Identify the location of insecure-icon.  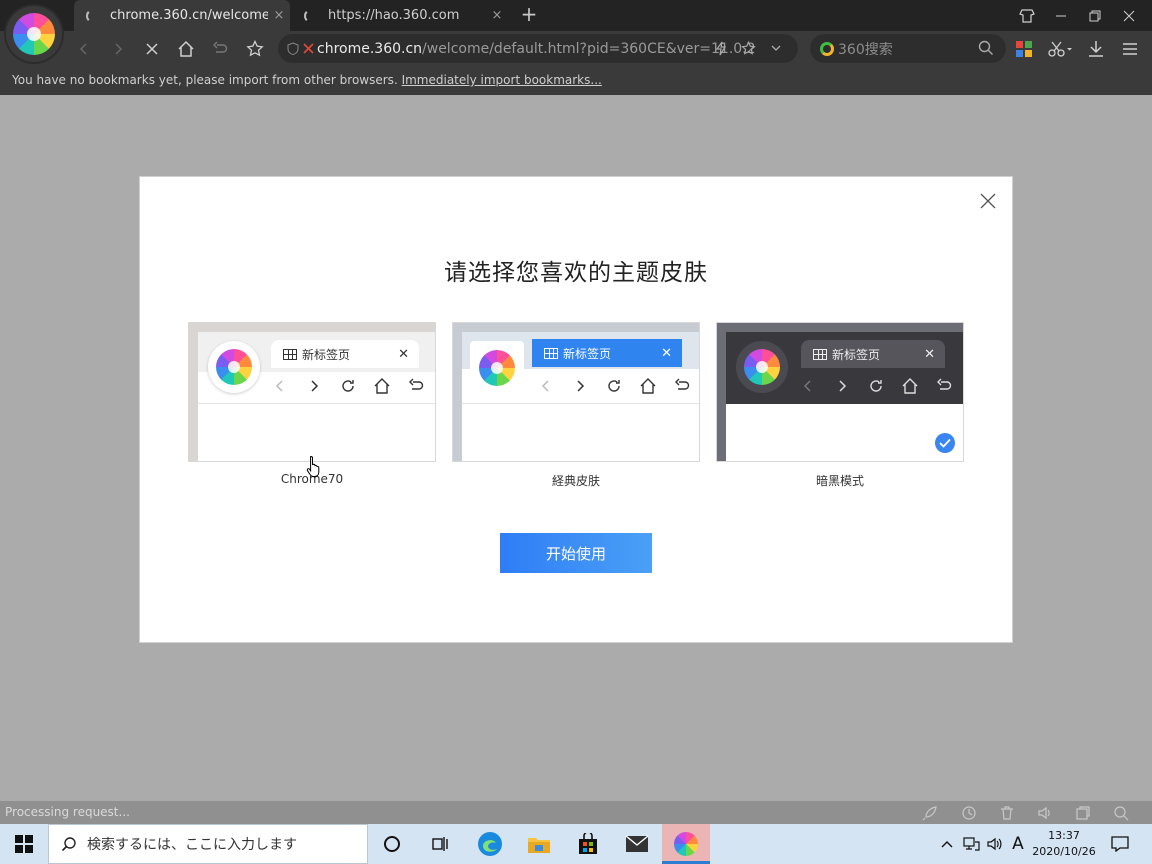
(309, 49).